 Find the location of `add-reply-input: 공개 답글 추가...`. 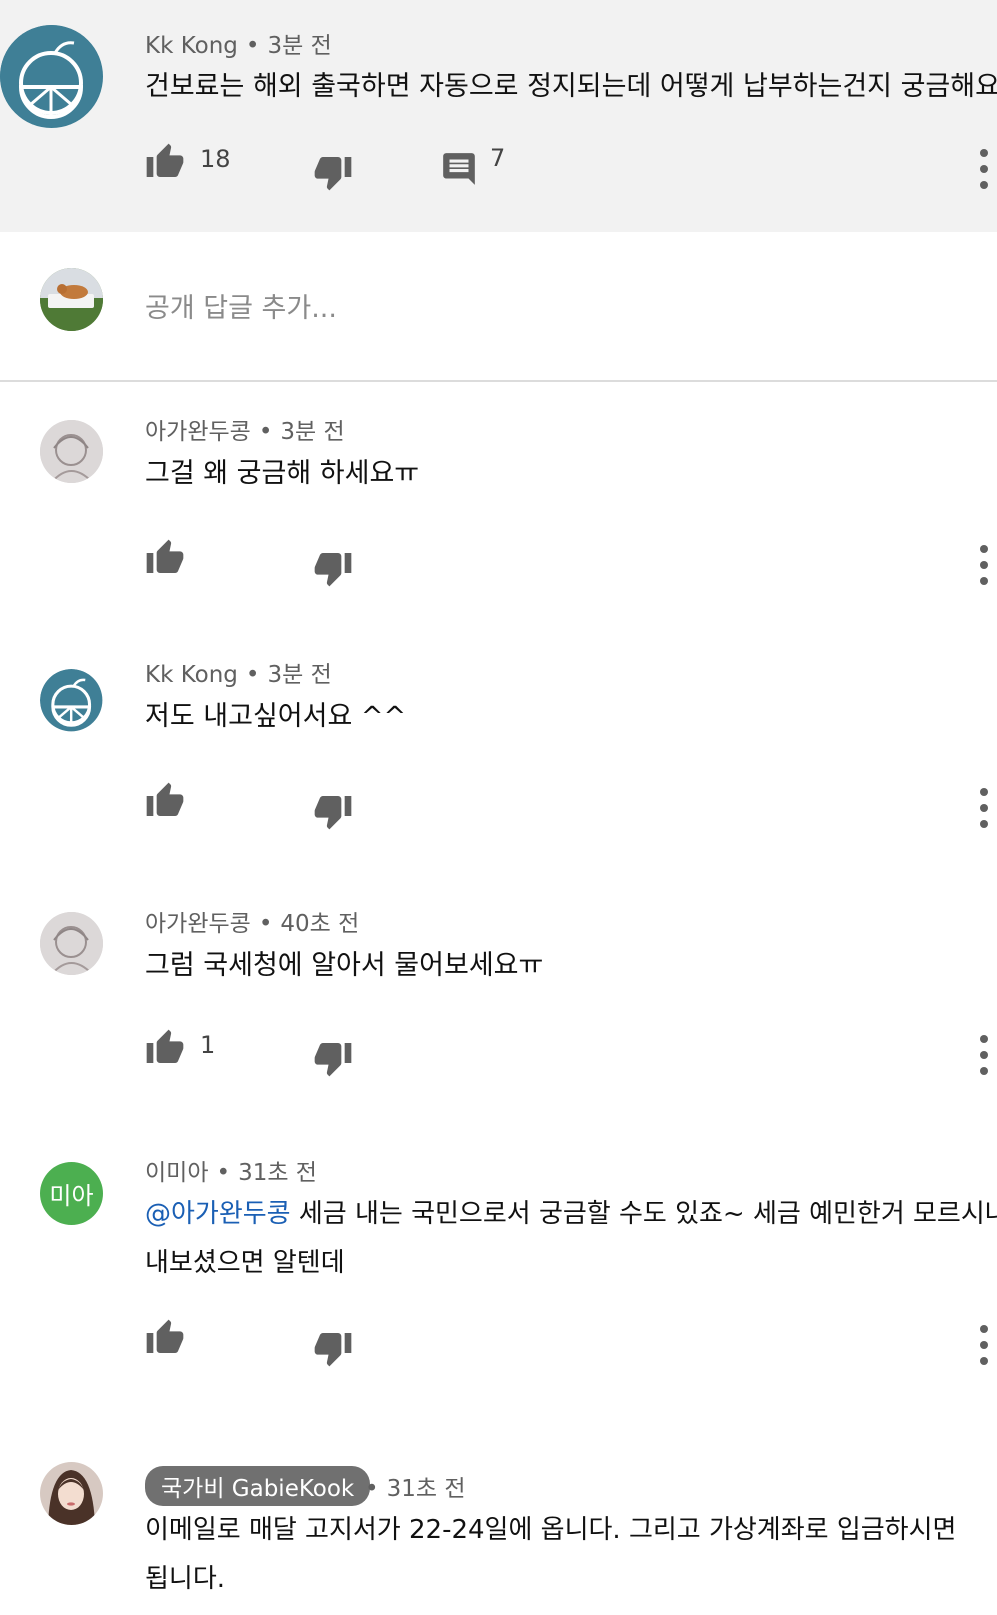

add-reply-input: 공개 답글 추가... is located at coordinates (241, 305).